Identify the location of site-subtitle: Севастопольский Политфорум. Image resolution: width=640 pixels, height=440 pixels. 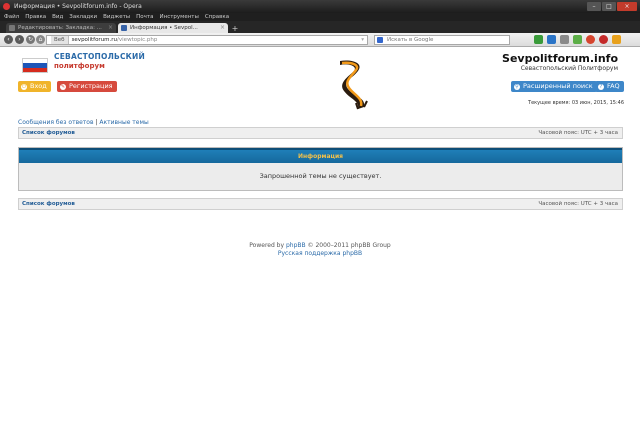
(569, 68).